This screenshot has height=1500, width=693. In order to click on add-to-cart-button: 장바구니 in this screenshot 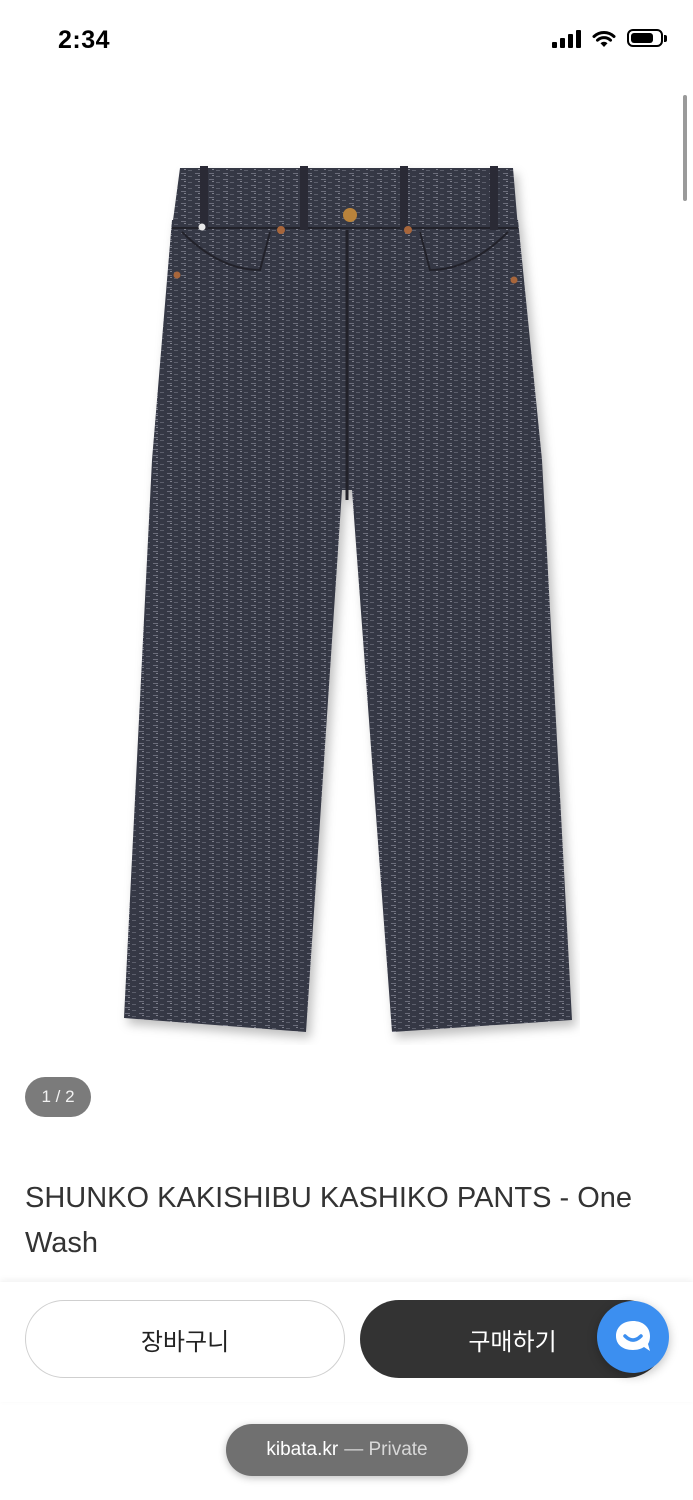, I will do `click(185, 1339)`.